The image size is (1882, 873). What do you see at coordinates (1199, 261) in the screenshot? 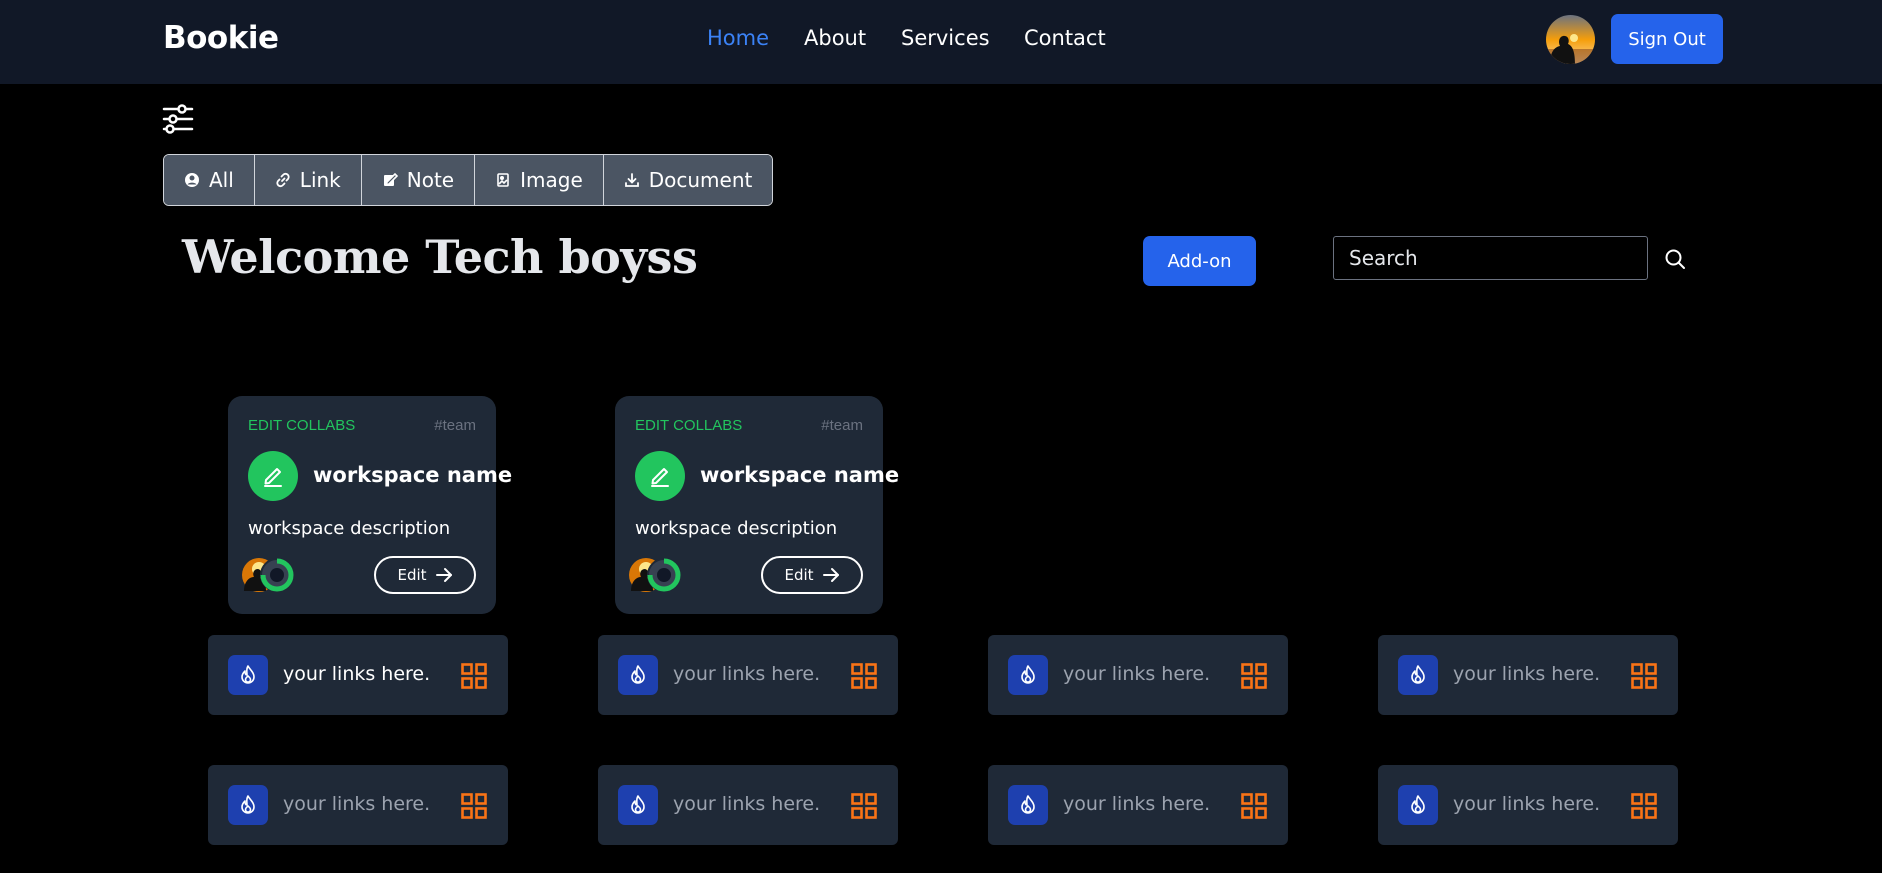
I see `add-on-button: Add-on` at bounding box center [1199, 261].